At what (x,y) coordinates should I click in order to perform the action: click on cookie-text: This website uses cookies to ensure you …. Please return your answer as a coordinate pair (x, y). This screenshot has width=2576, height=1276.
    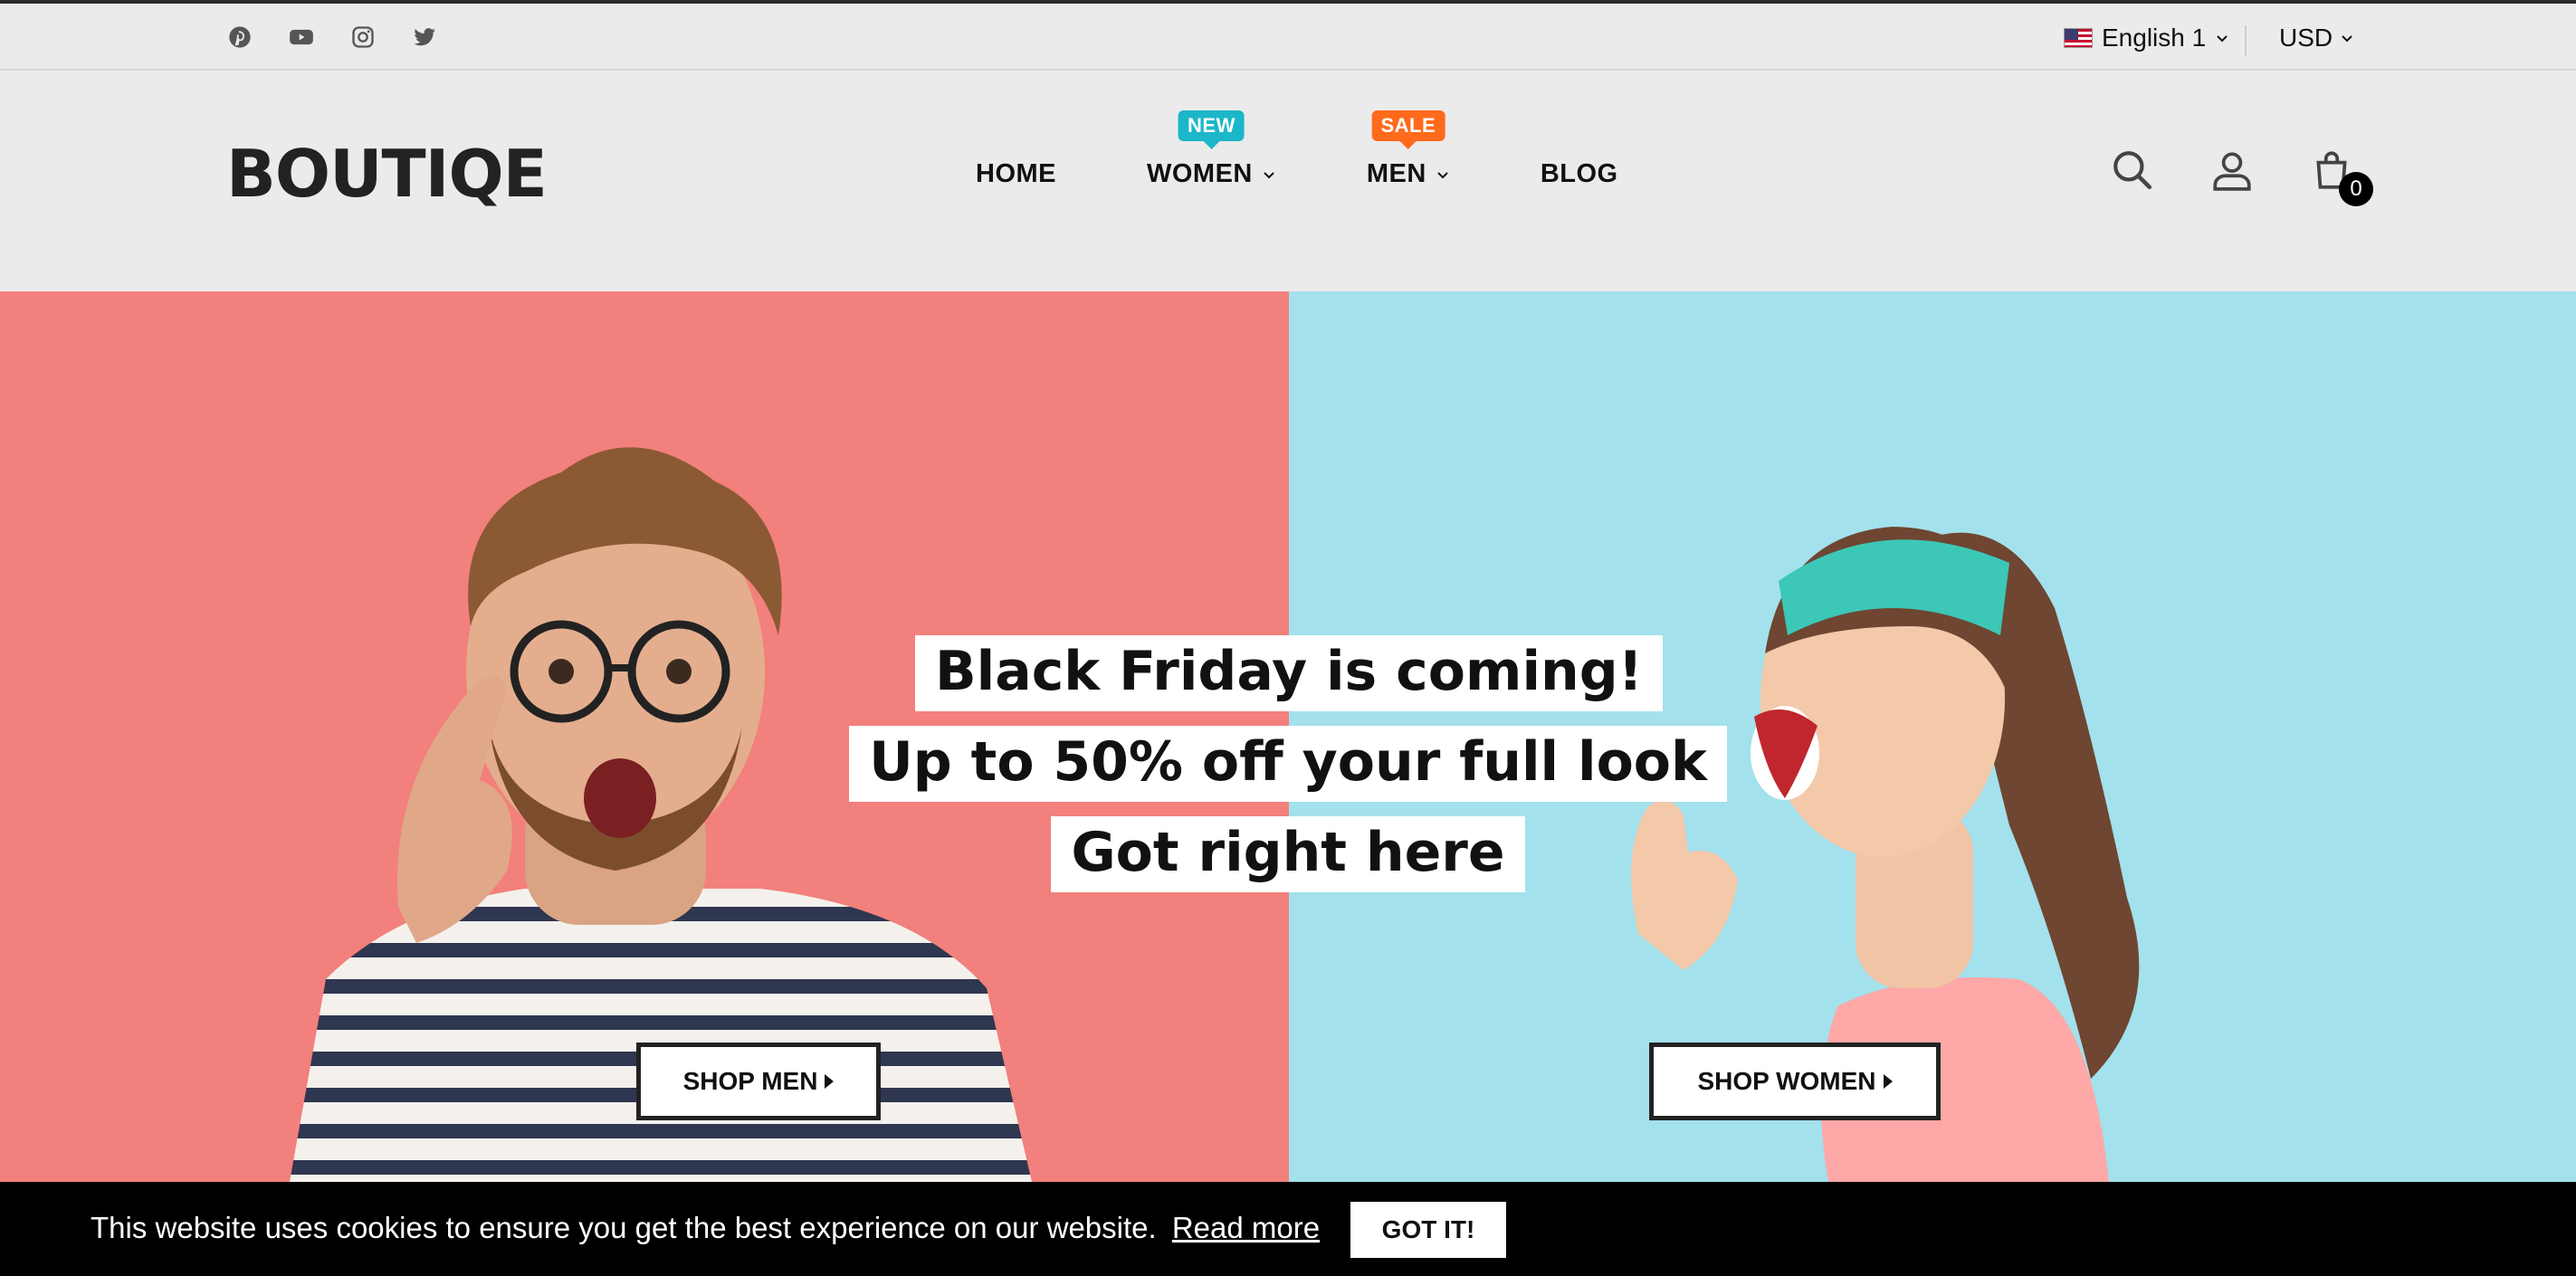
    Looking at the image, I should click on (624, 1227).